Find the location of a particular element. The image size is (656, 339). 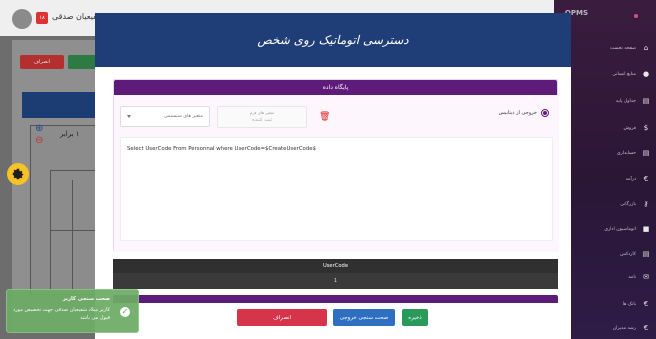

background-strip is located at coordinates (60, 105).